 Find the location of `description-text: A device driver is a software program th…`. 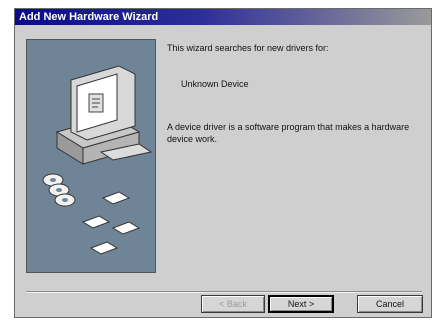

description-text: A device driver is a software program th… is located at coordinates (288, 133).